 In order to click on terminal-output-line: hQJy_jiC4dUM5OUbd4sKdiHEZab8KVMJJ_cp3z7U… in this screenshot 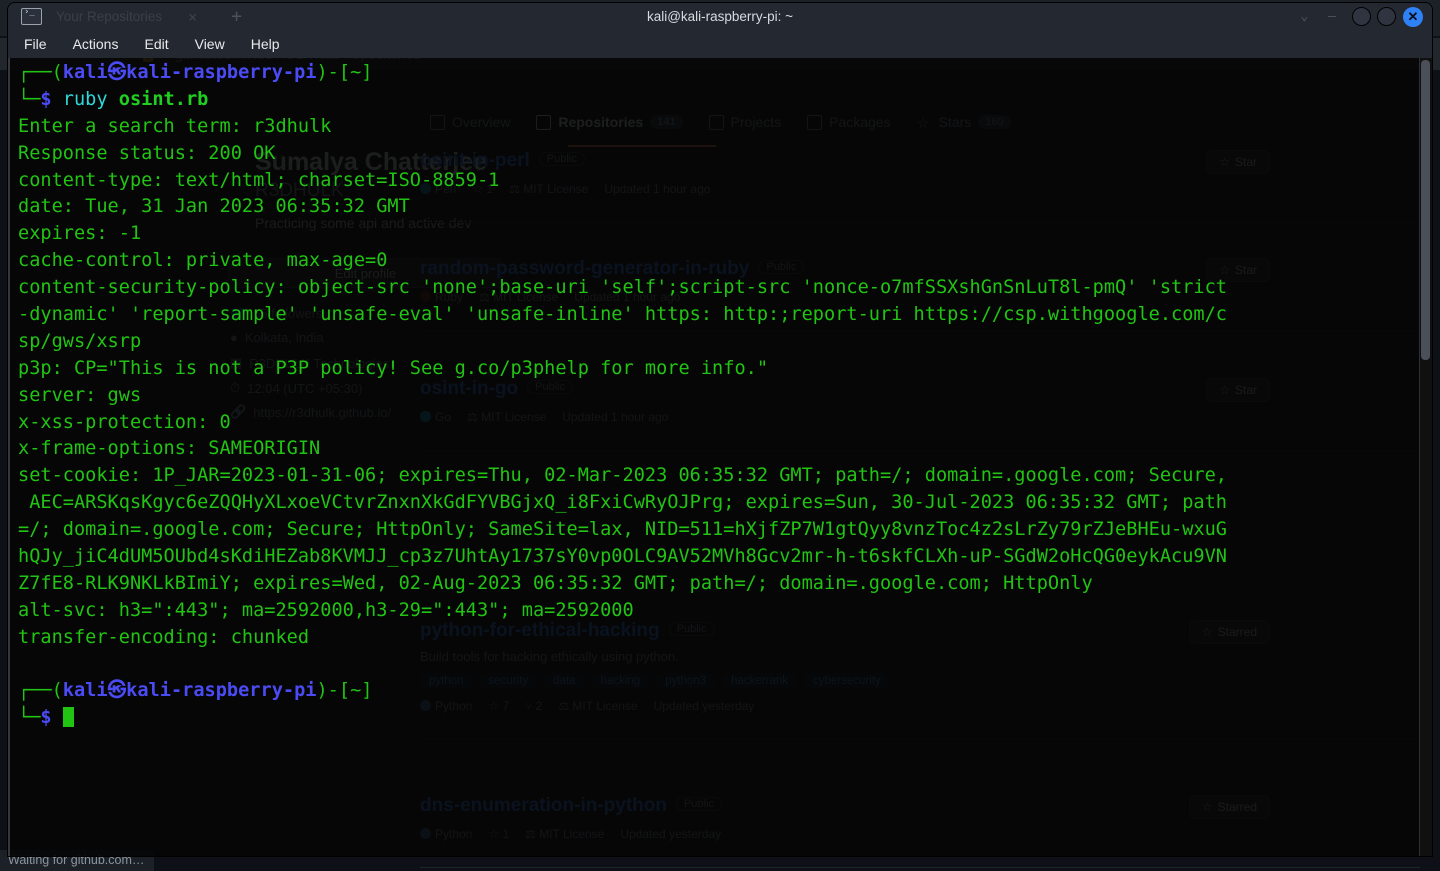, I will do `click(622, 557)`.